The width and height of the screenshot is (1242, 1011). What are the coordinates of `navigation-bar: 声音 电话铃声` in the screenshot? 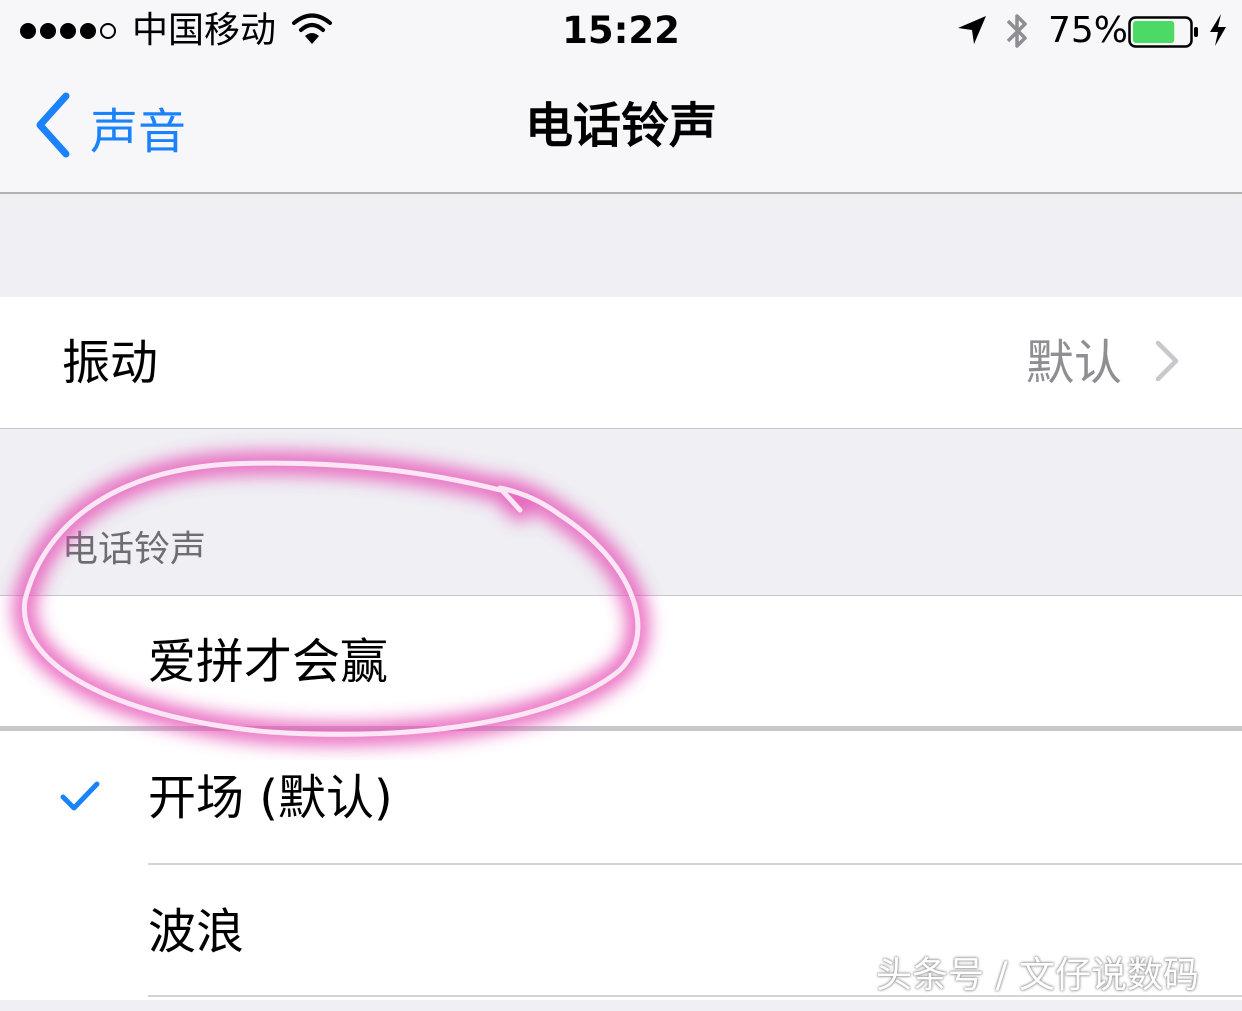 It's located at (621, 128).